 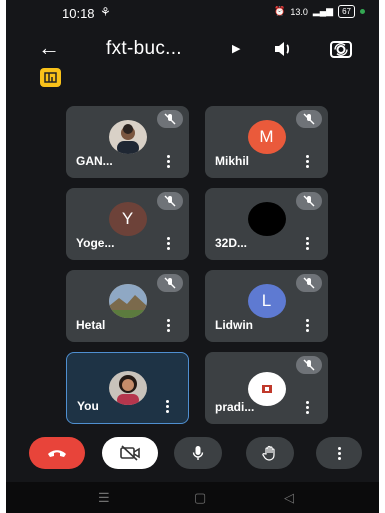 I want to click on avatar: L, so click(x=266, y=301).